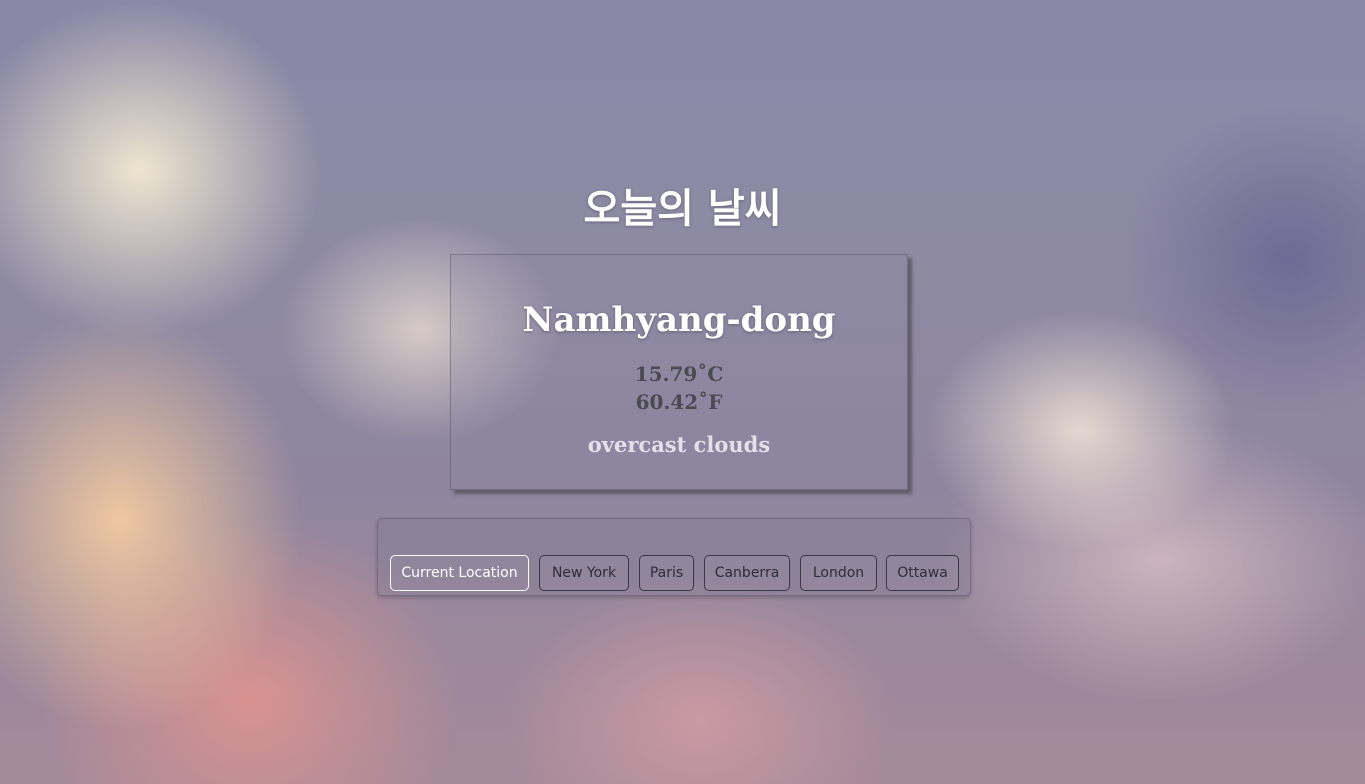  I want to click on weather-description: overcast clouds, so click(679, 444).